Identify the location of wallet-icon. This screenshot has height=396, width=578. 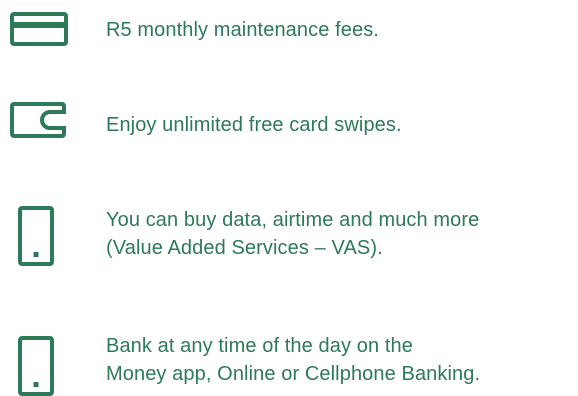
(39, 120).